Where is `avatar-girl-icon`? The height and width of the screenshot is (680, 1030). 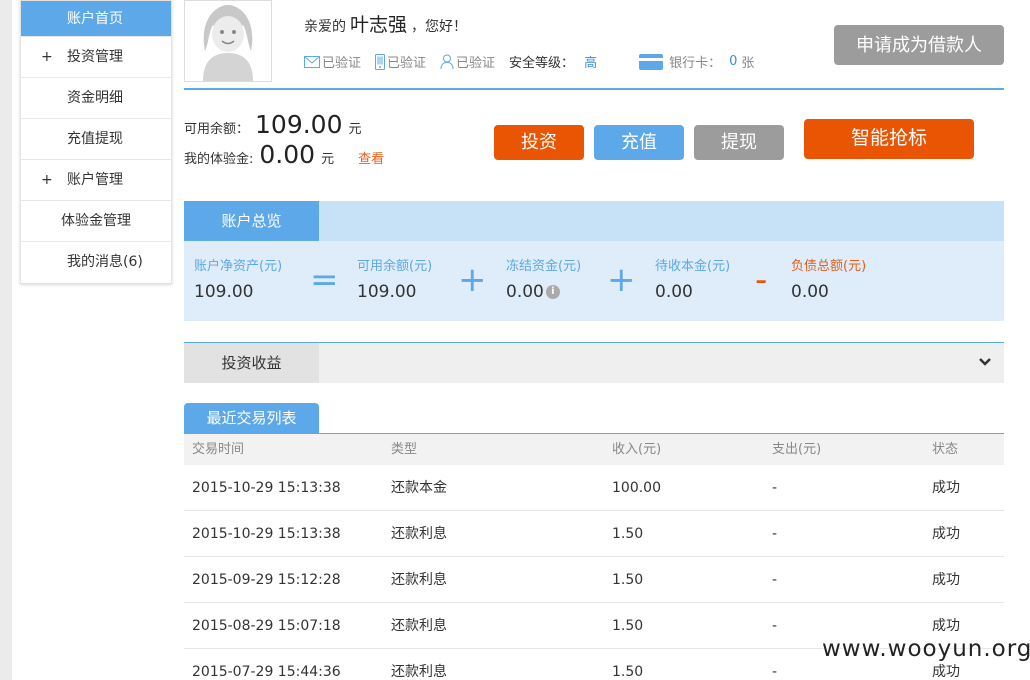
avatar-girl-icon is located at coordinates (228, 41).